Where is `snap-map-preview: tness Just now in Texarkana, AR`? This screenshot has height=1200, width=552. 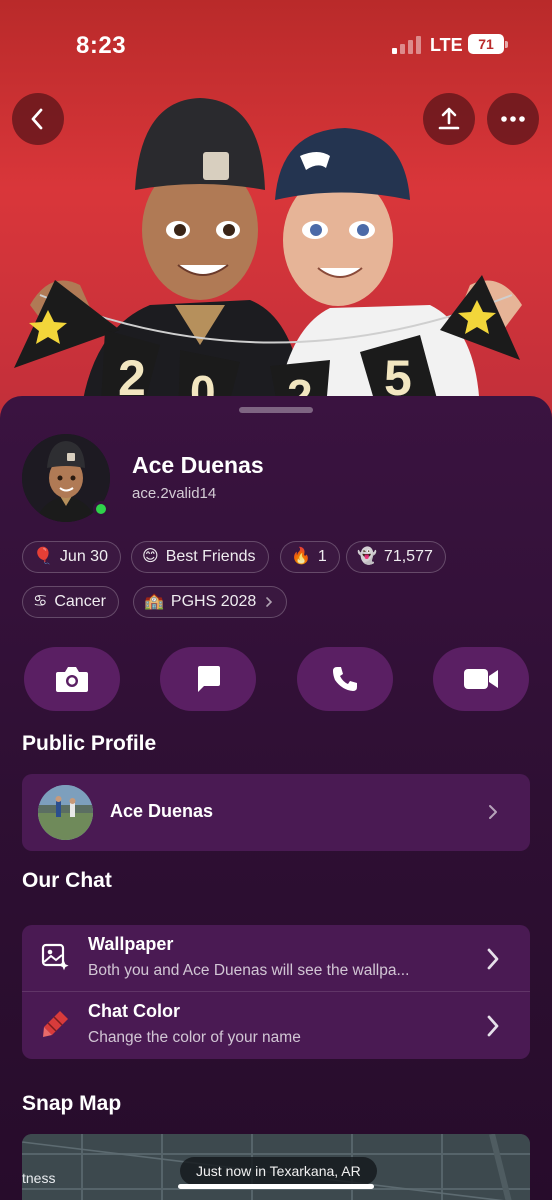 snap-map-preview: tness Just now in Texarkana, AR is located at coordinates (276, 1167).